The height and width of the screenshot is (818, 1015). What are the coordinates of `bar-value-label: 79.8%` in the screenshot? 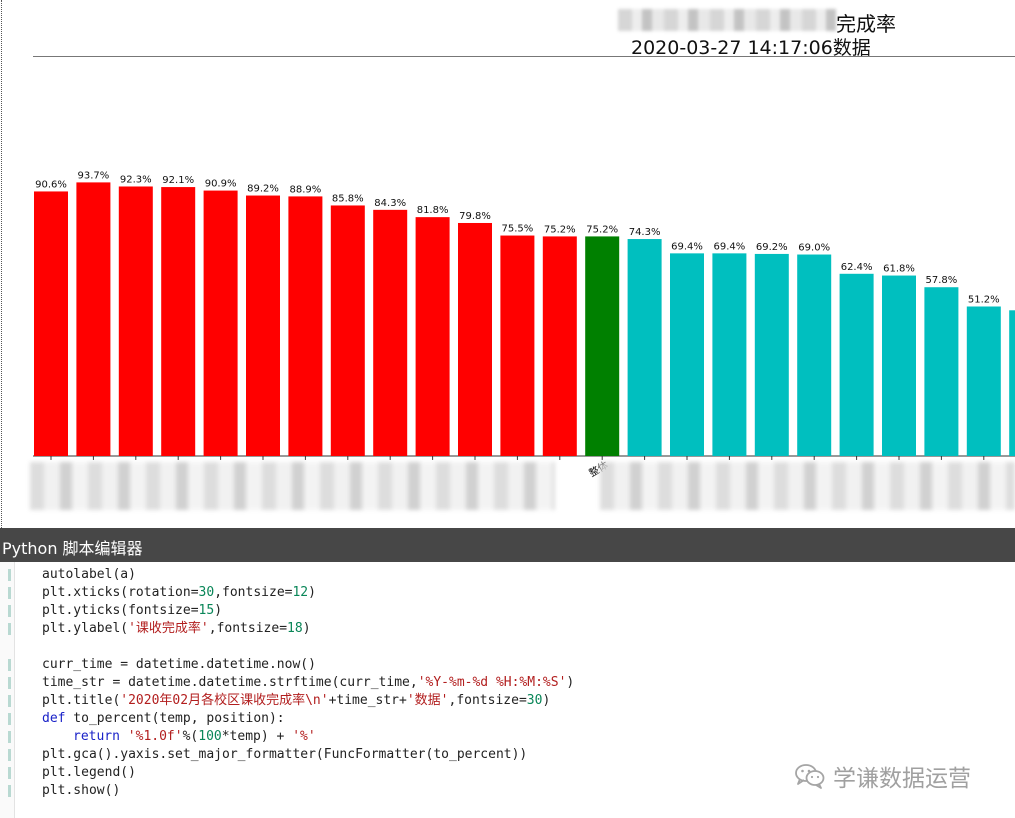 It's located at (475, 216).